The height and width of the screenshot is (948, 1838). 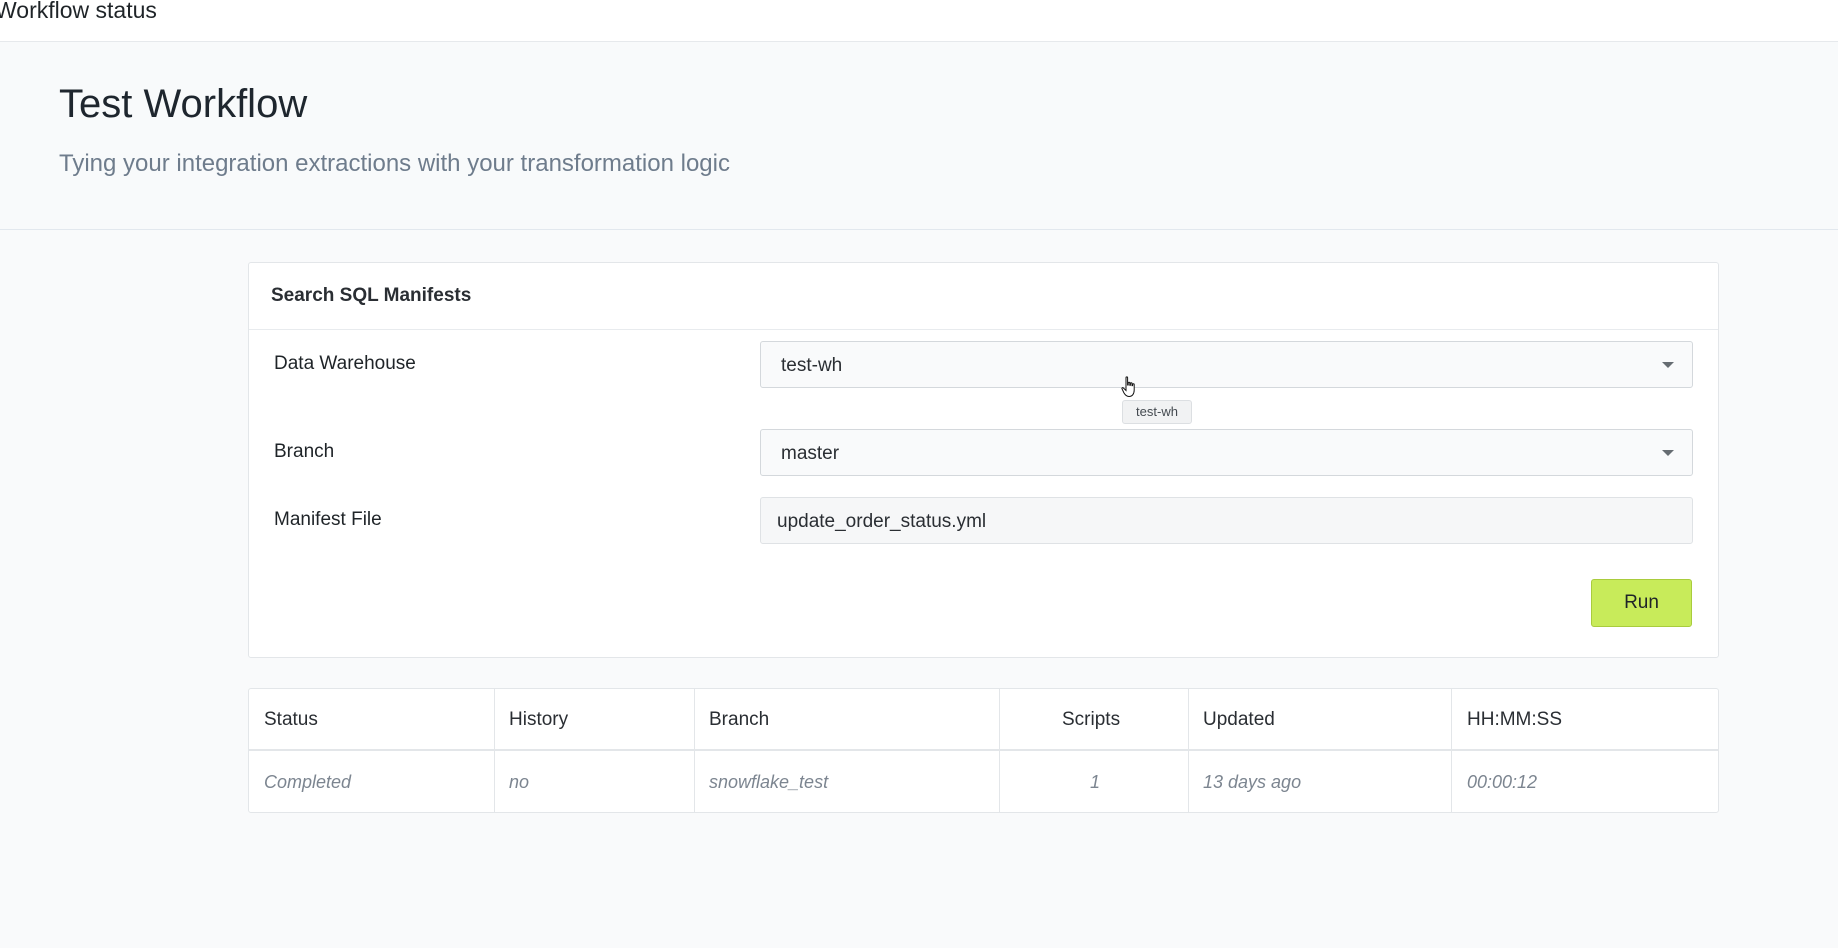 I want to click on card-header: Search SQL Manifests, so click(x=983, y=296).